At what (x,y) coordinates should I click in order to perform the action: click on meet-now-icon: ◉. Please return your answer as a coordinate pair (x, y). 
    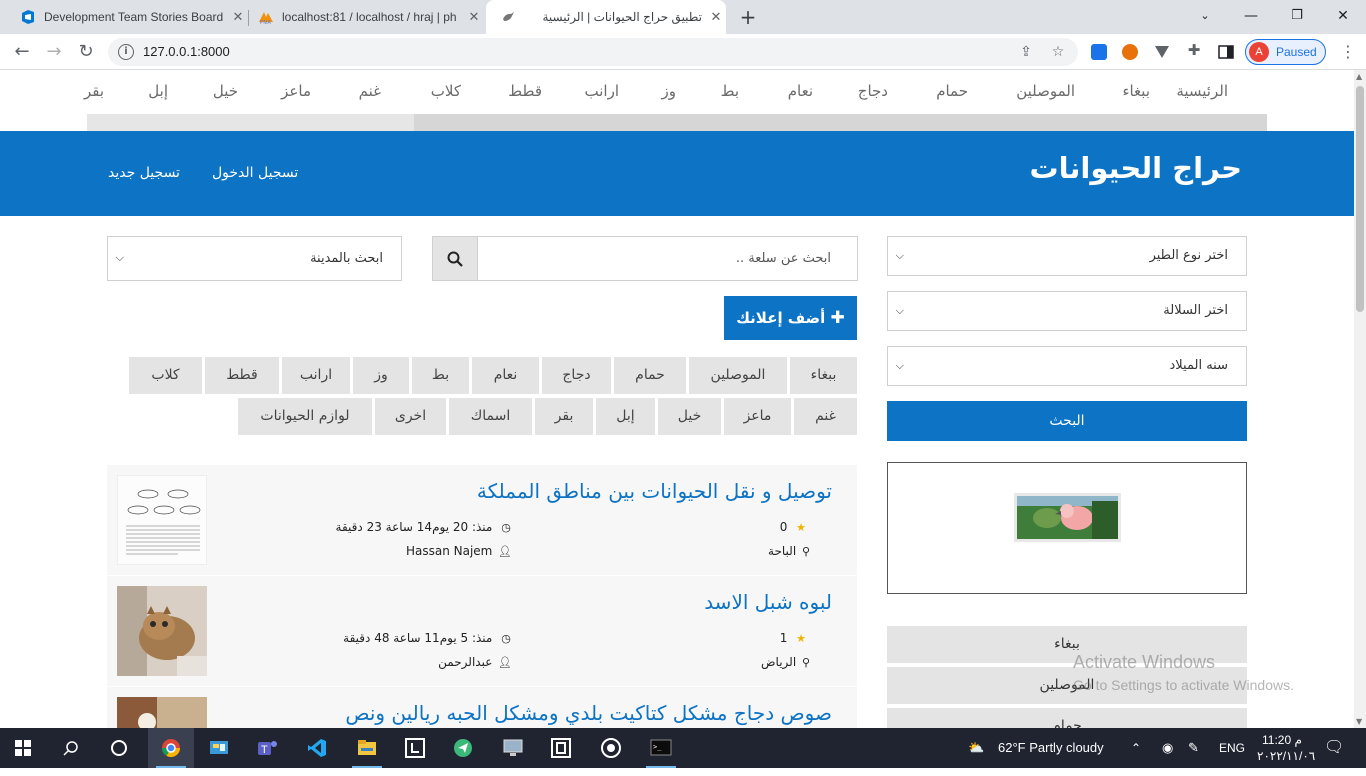
    Looking at the image, I should click on (1167, 748).